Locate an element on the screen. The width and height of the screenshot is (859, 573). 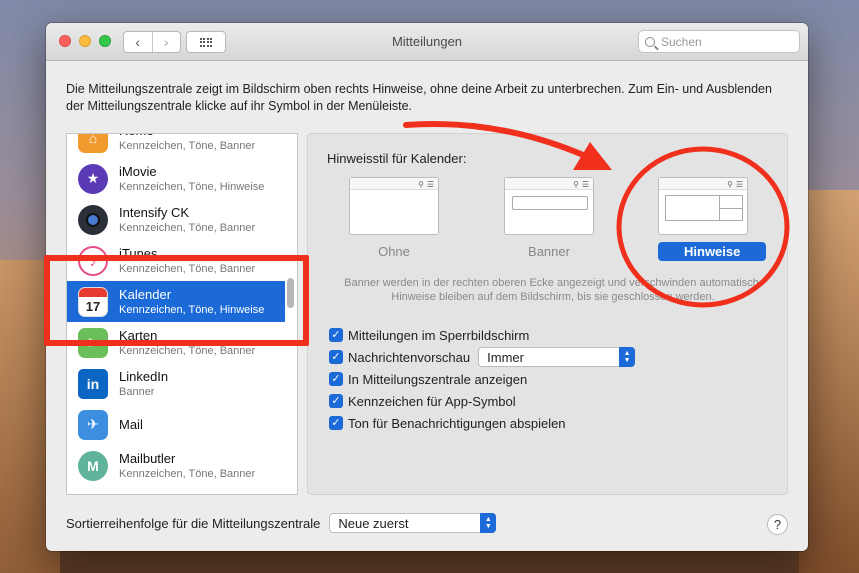
preview-popup-value: Immer is located at coordinates (505, 357).